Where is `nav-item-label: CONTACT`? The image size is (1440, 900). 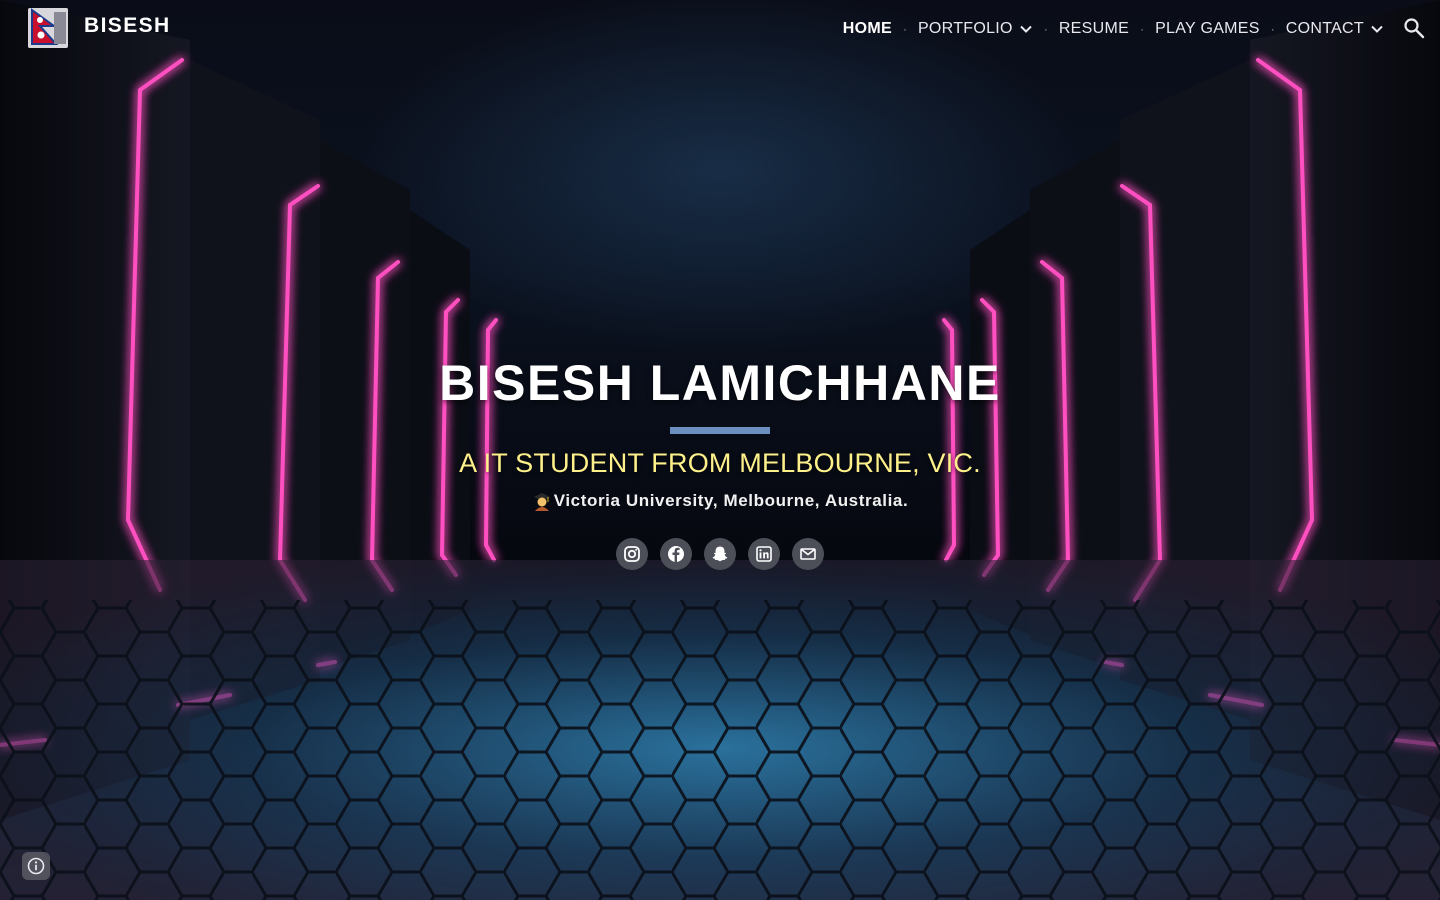
nav-item-label: CONTACT is located at coordinates (1324, 28).